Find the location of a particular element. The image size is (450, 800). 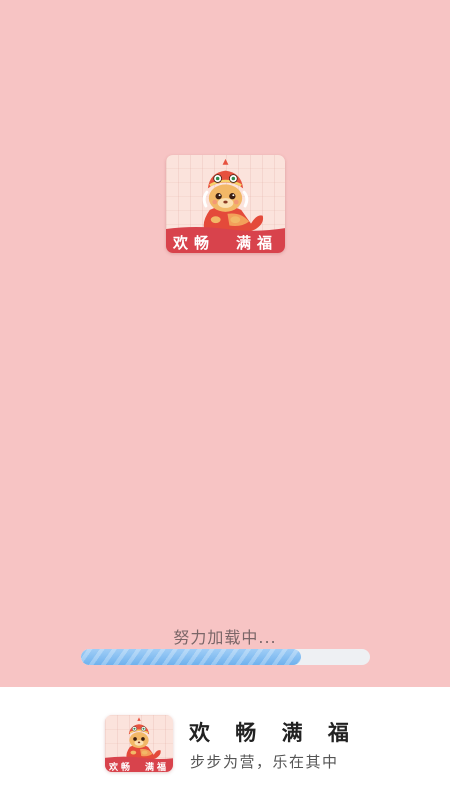

loading-progress-bar is located at coordinates (225, 657).